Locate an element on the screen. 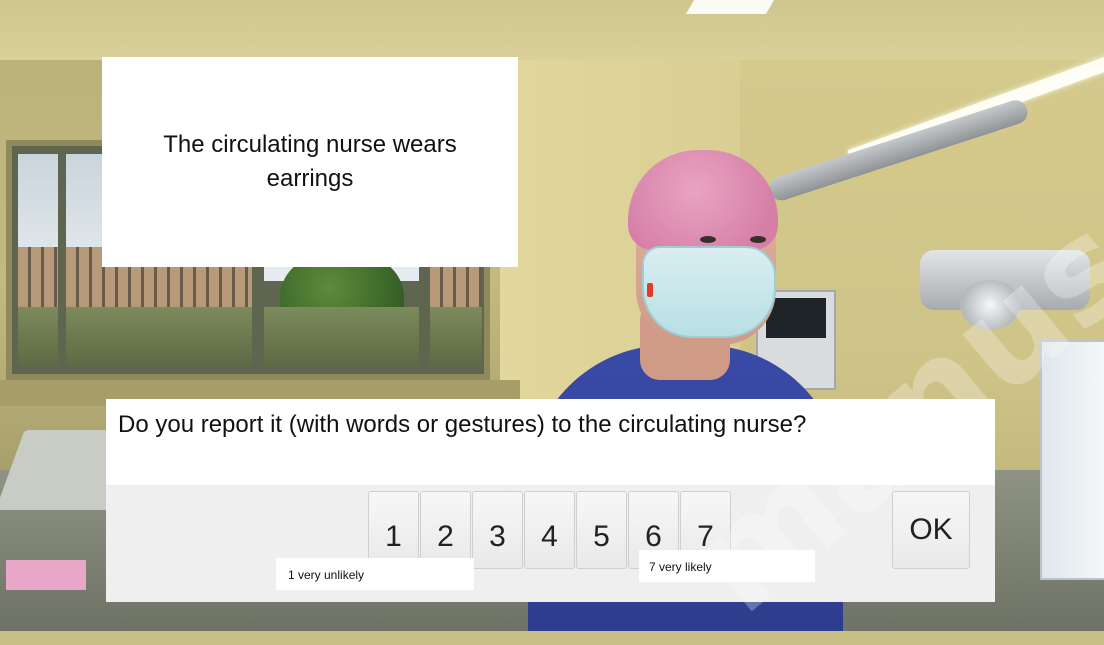 The height and width of the screenshot is (645, 1104). statement-text: The circulating nurse wears earrings is located at coordinates (310, 161).